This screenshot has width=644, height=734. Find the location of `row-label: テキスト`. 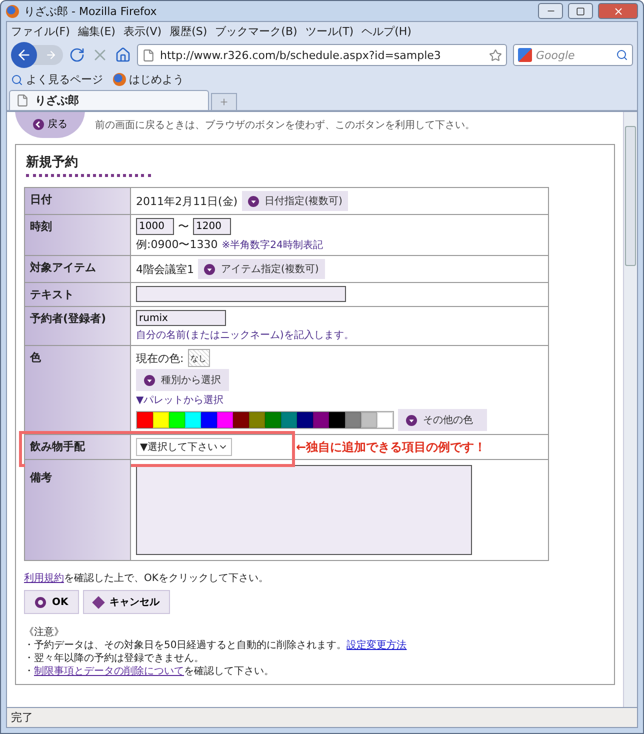

row-label: テキスト is located at coordinates (78, 294).